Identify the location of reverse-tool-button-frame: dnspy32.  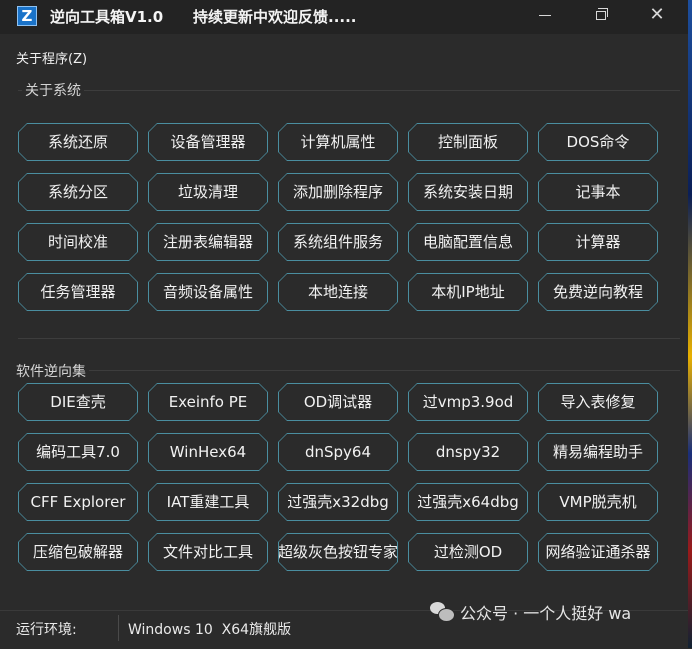
(468, 452).